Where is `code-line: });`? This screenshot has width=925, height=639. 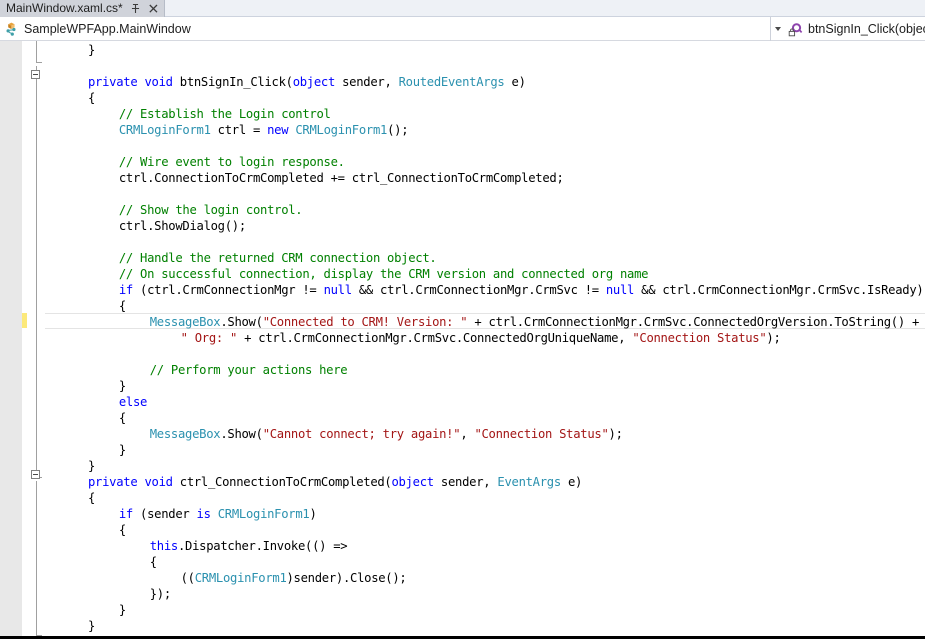 code-line: }); is located at coordinates (160, 594).